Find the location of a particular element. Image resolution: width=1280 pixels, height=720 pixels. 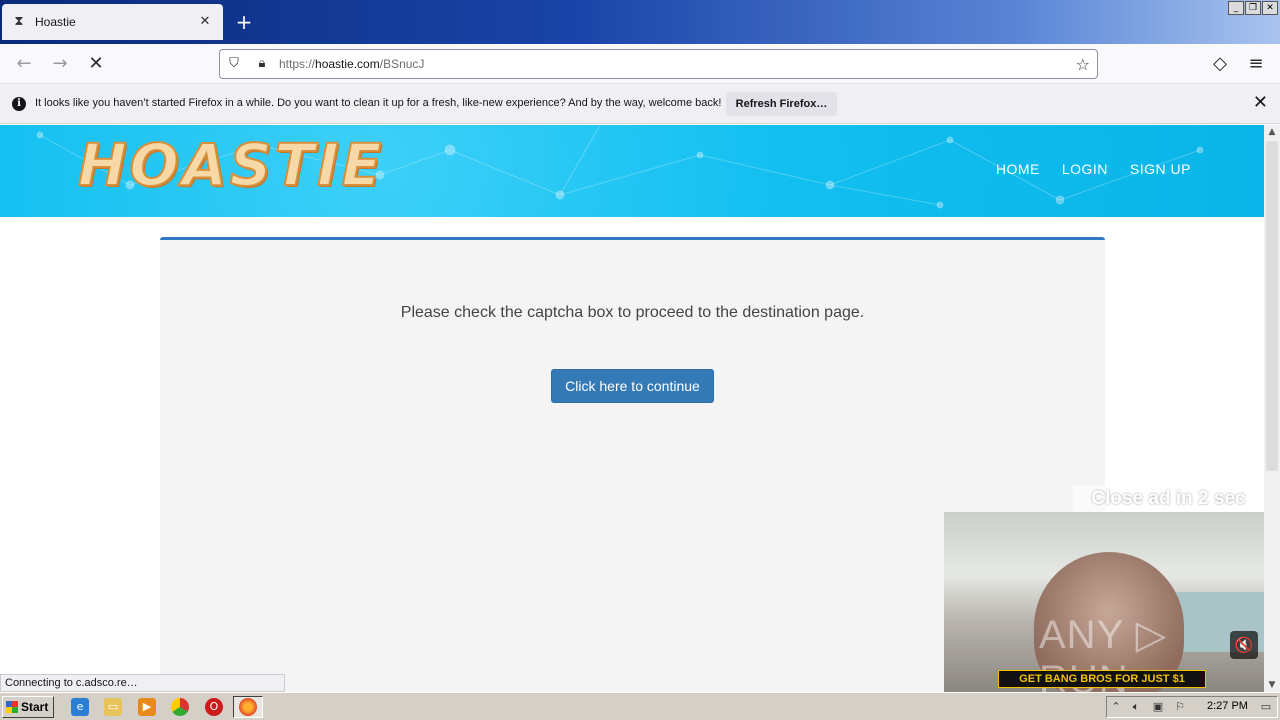

firefox-taskbar-button is located at coordinates (248, 707).